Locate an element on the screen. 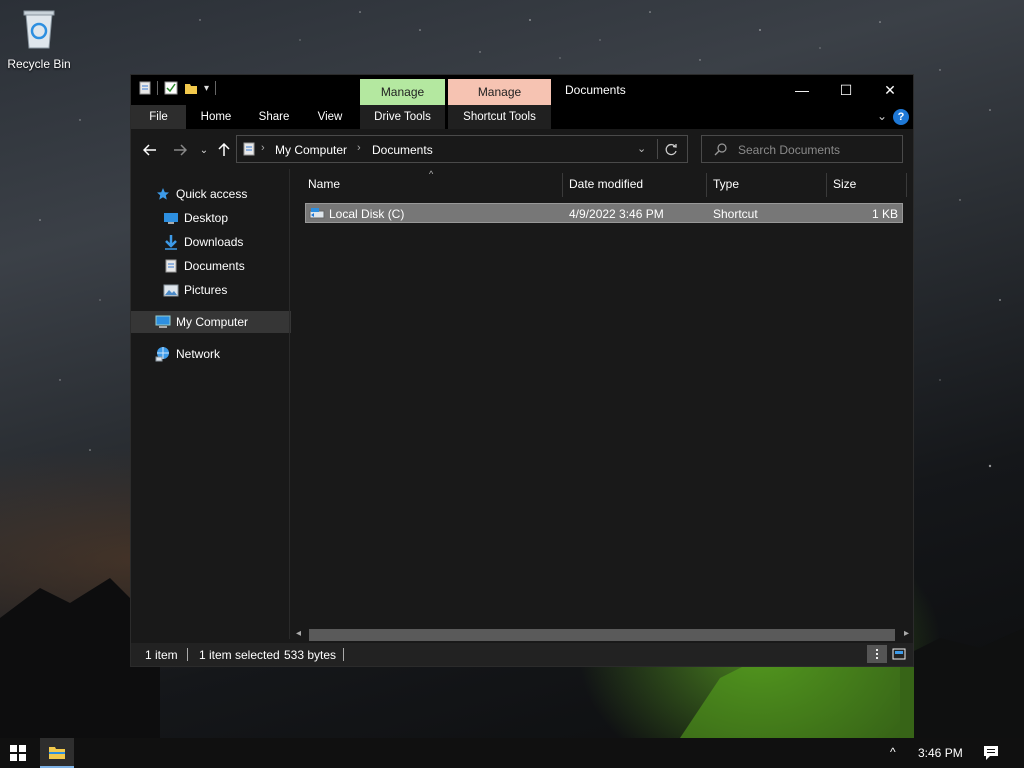 This screenshot has width=1024, height=768. details-view-icon is located at coordinates (877, 654).